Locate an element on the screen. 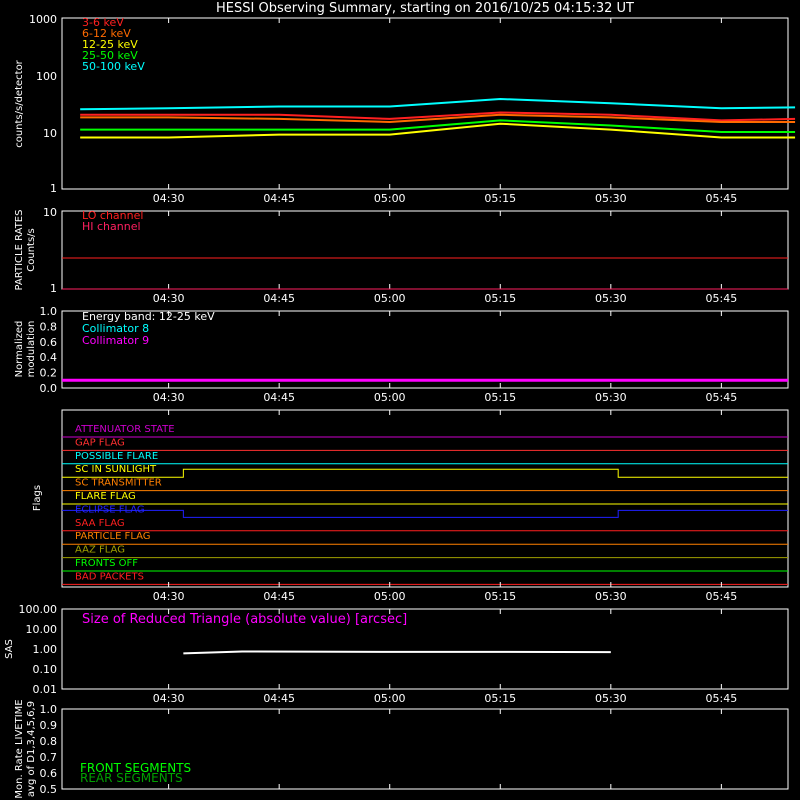  particle-legend-hi: HI channel is located at coordinates (111, 226).